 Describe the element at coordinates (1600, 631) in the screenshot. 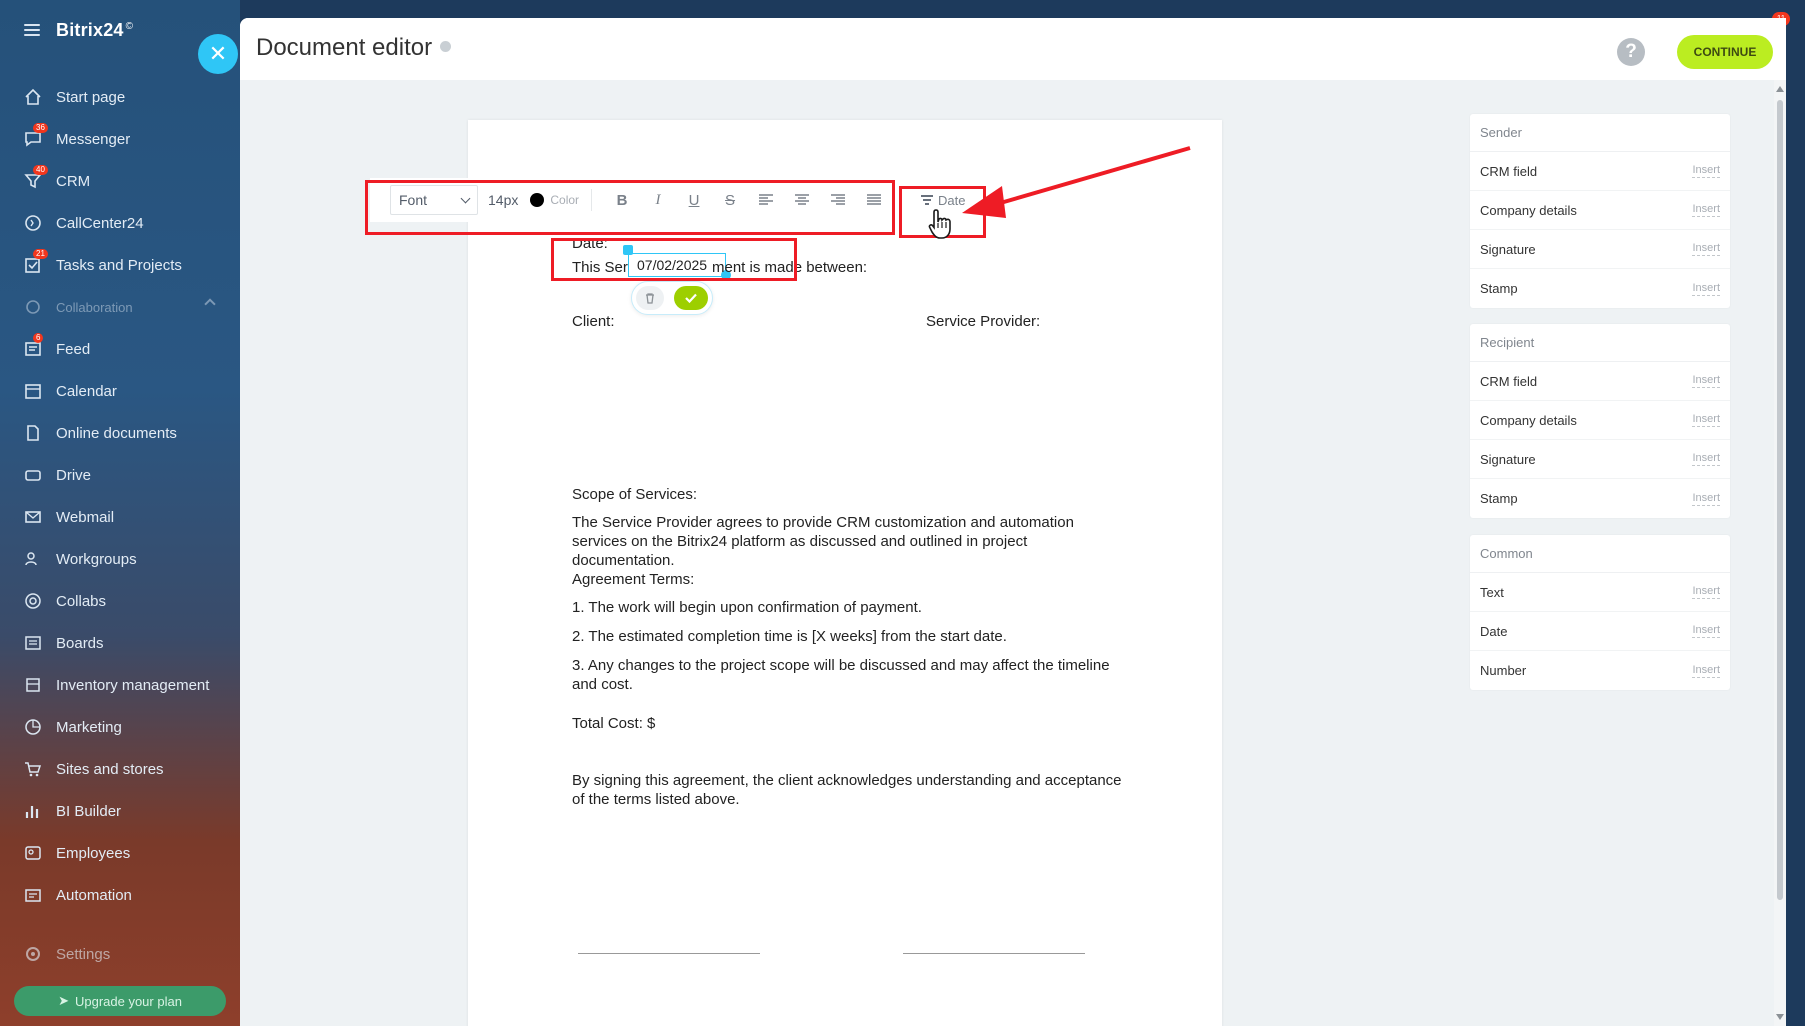

I see `insert-row-date: Date Insert` at that location.